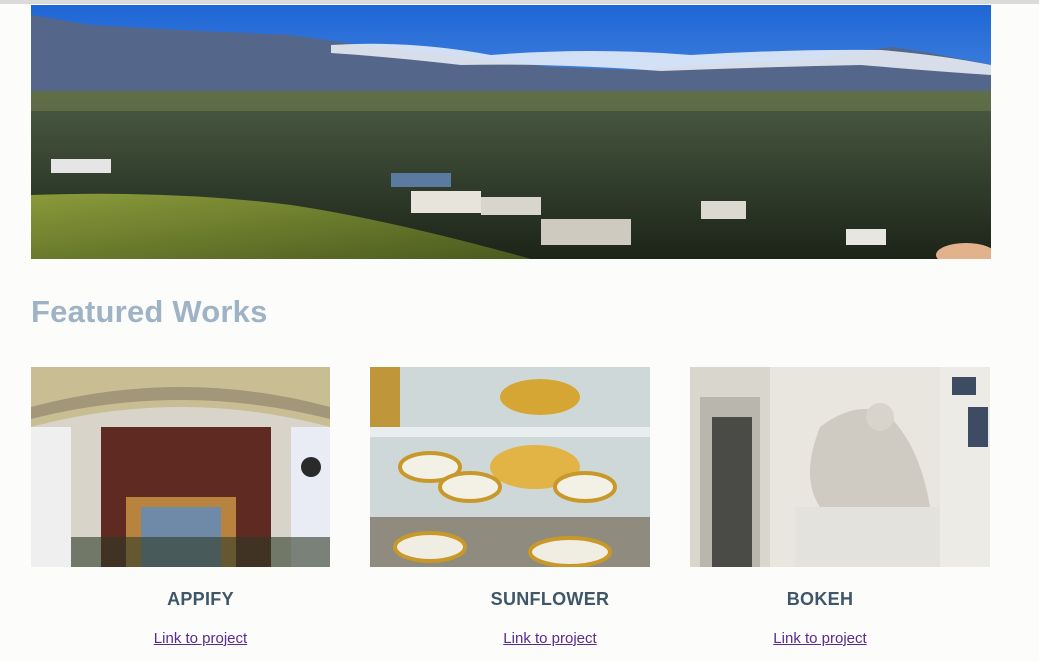 This screenshot has height=661, width=1039. I want to click on featured-works-title: Featured Works, so click(149, 311).